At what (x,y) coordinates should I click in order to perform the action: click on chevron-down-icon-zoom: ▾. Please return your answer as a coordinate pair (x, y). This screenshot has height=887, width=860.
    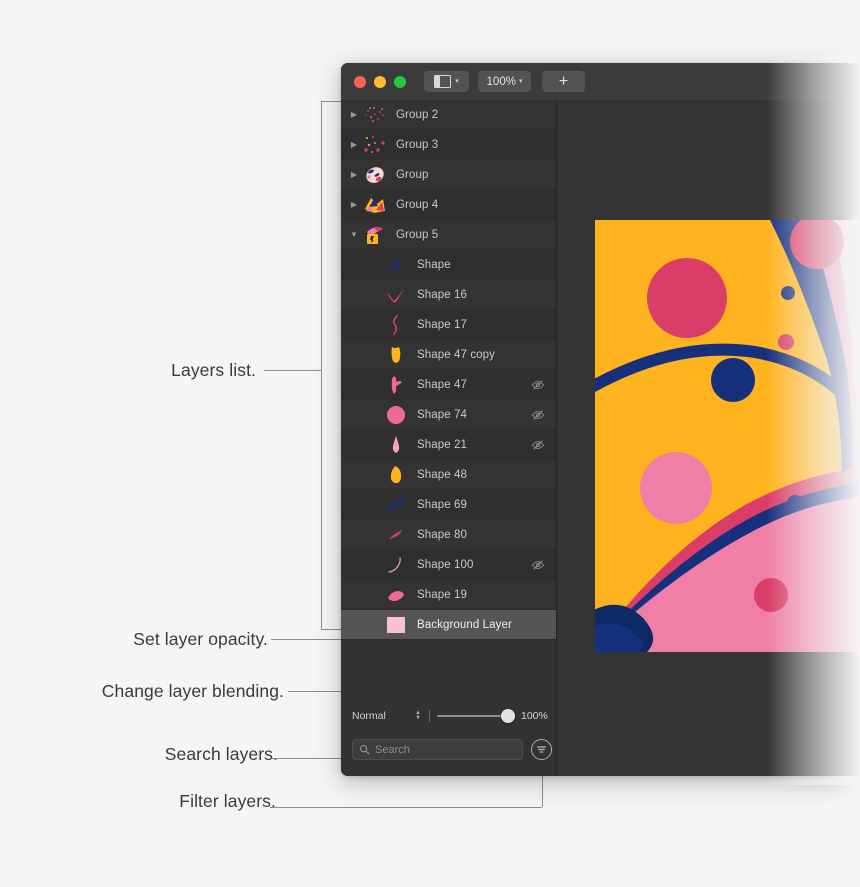
    Looking at the image, I should click on (520, 81).